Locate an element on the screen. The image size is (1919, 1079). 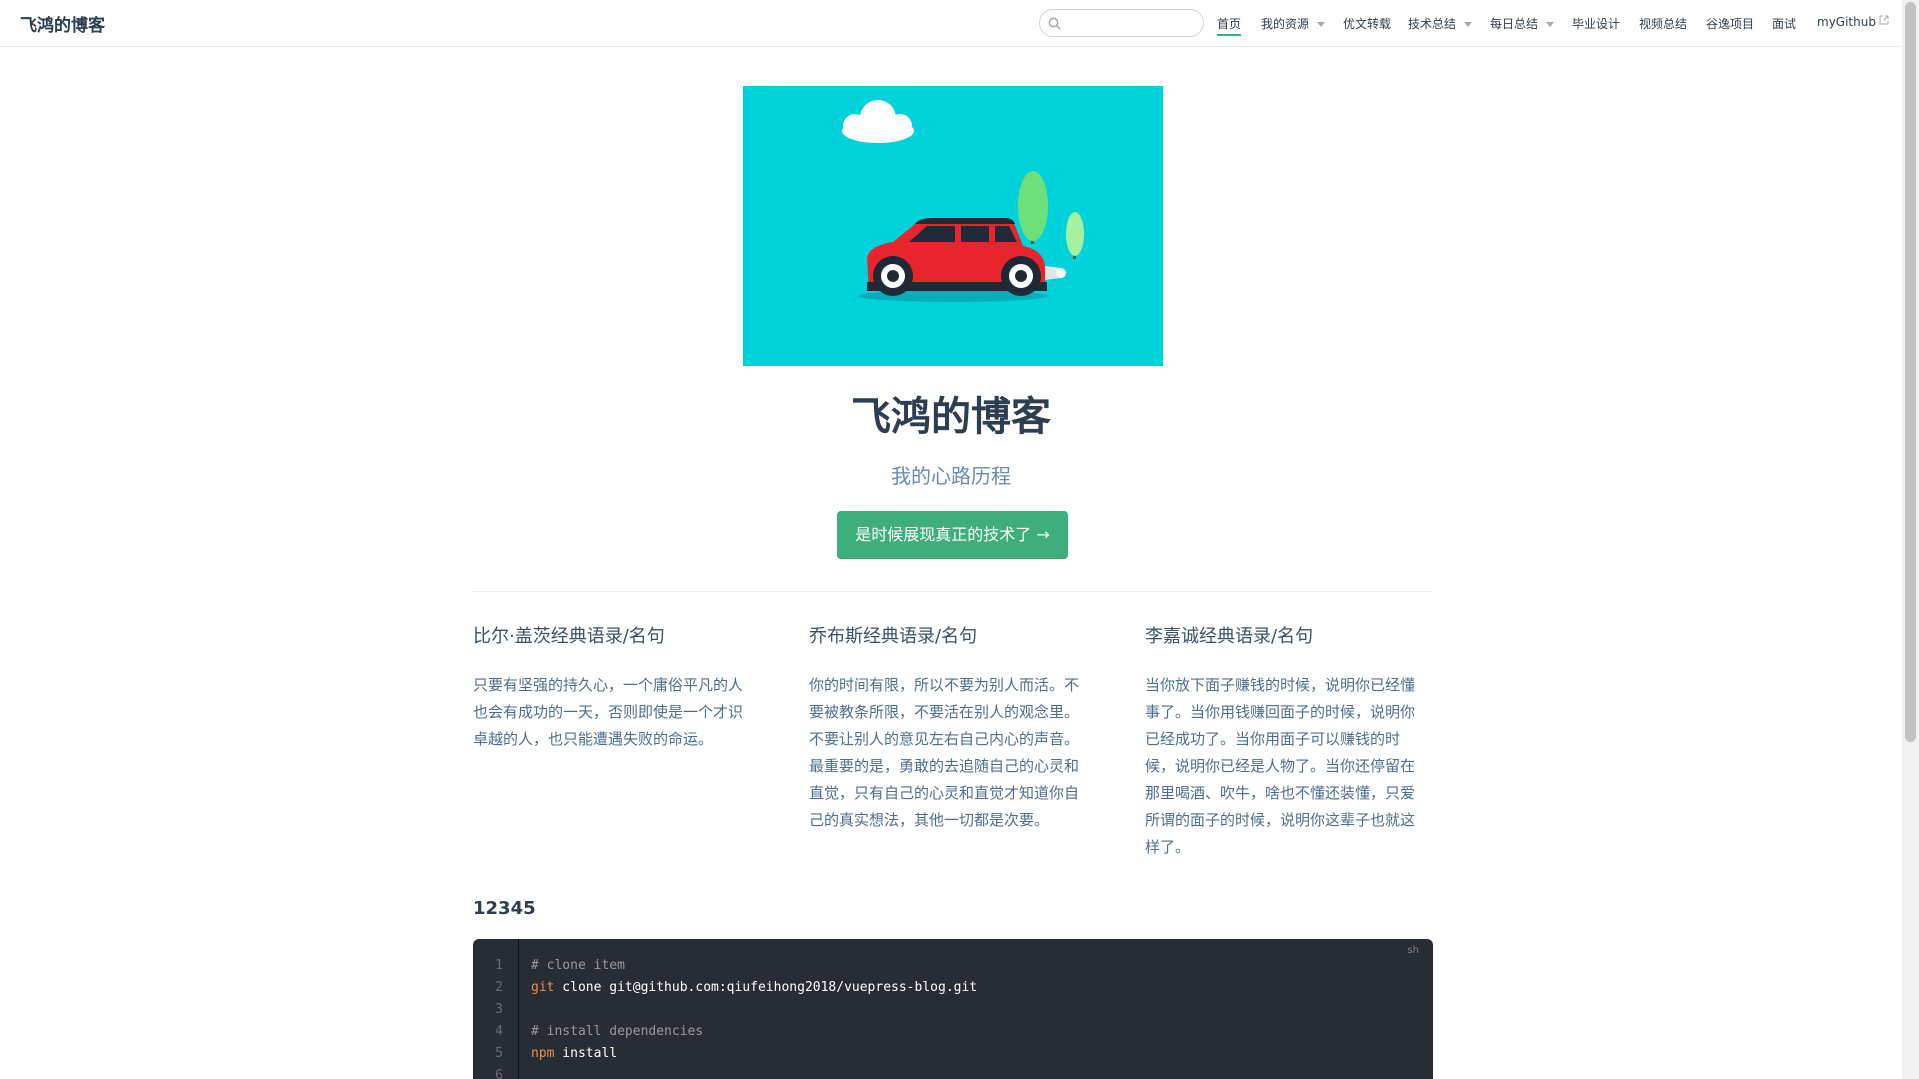
nav-item-github: myGithub is located at coordinates (1853, 22).